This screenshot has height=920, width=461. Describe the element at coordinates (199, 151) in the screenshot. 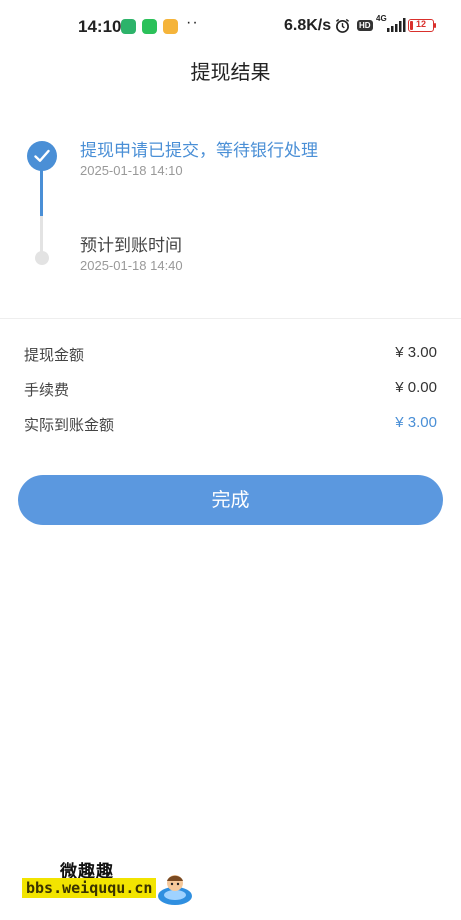

I see `step-submitted-title: 提现申请已提交，等待银行处理` at that location.